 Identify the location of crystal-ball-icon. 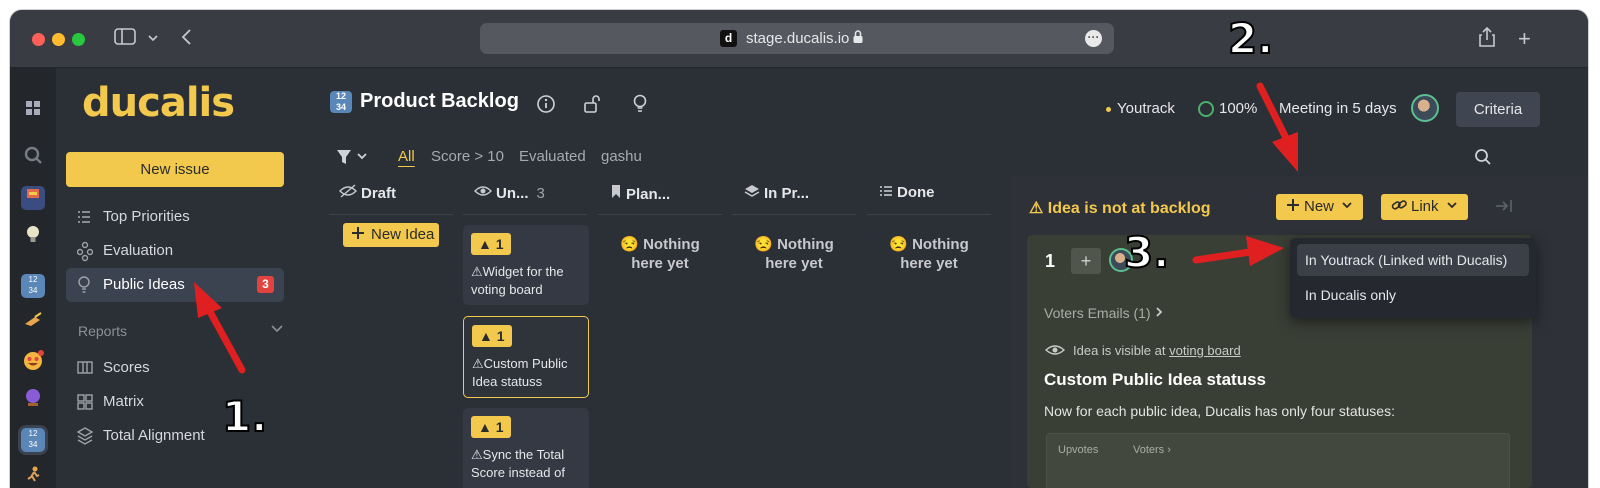
(33, 400).